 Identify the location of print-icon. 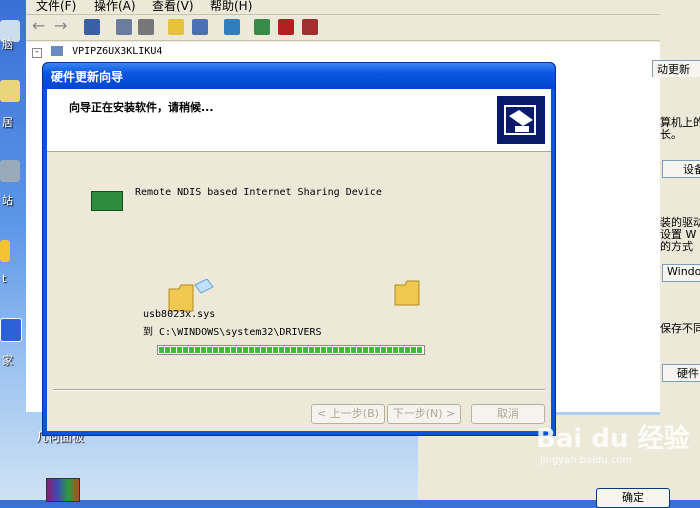
(146, 27).